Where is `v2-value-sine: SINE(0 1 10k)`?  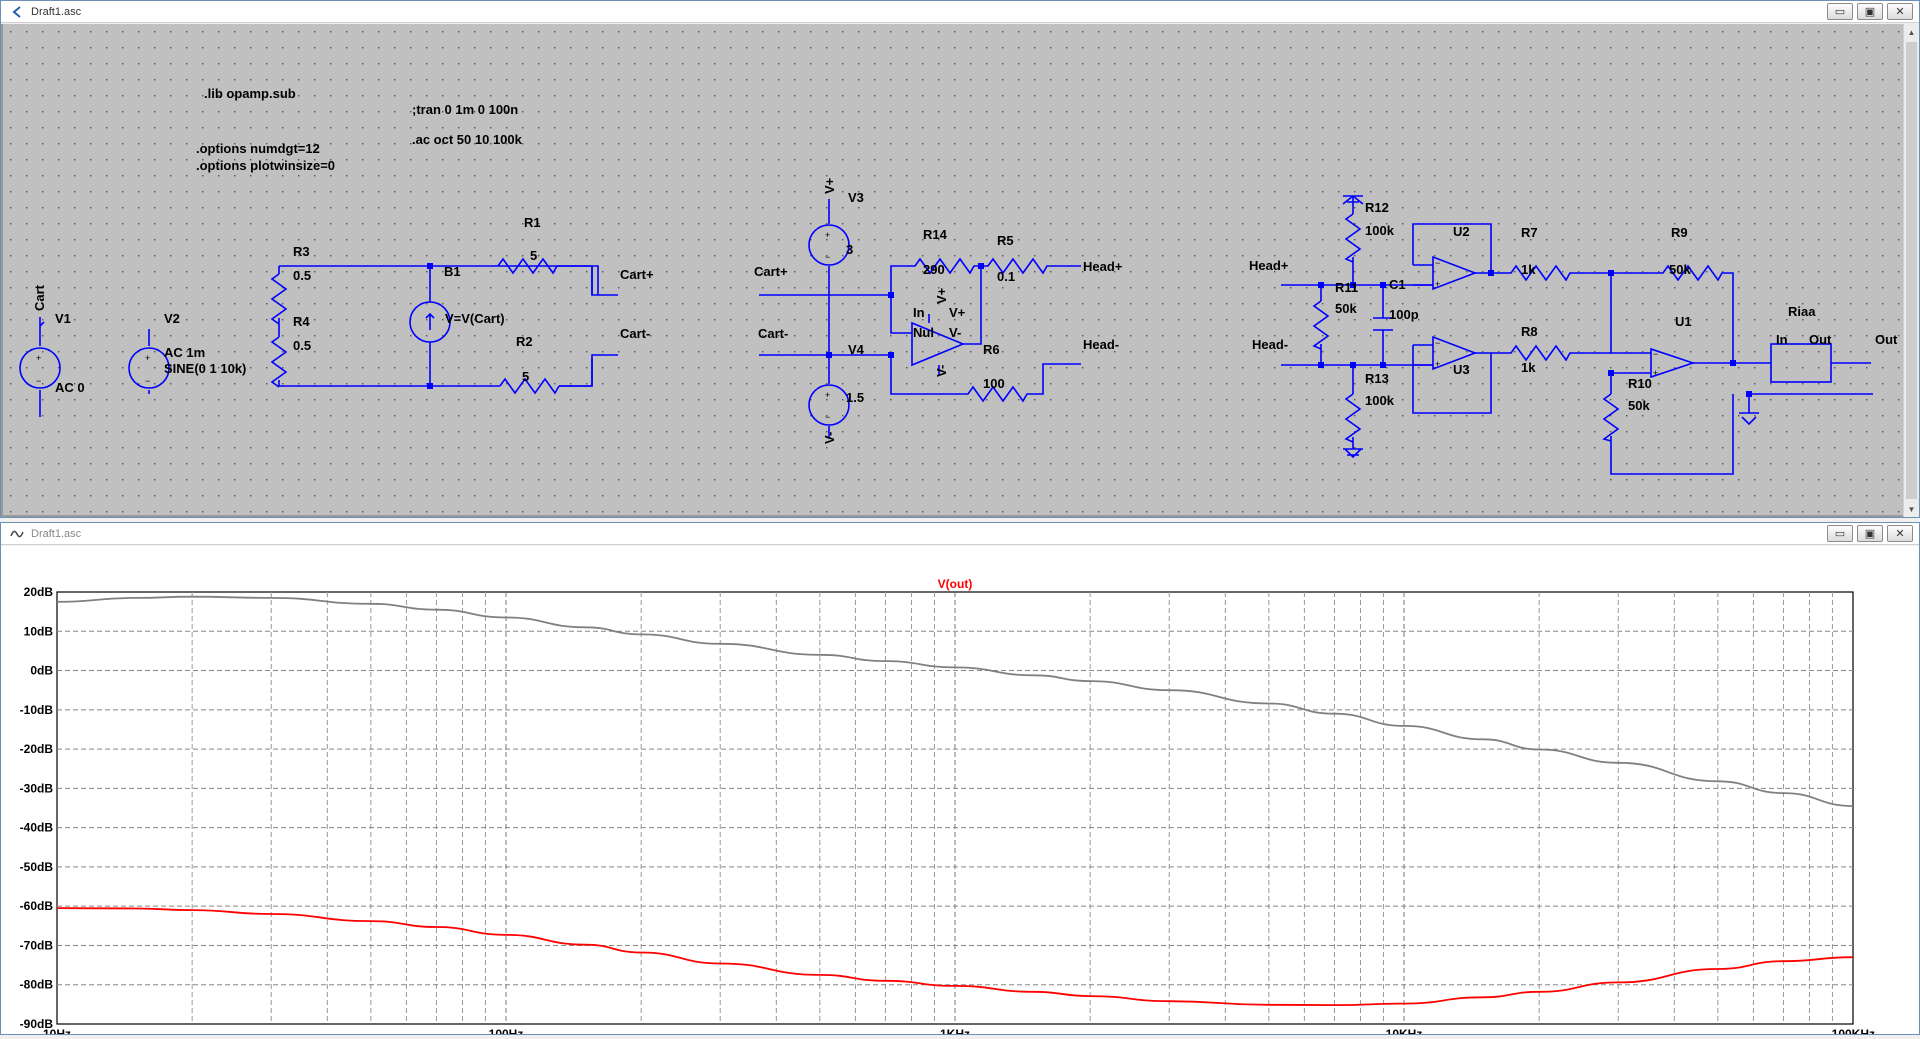 v2-value-sine: SINE(0 1 10k) is located at coordinates (205, 368).